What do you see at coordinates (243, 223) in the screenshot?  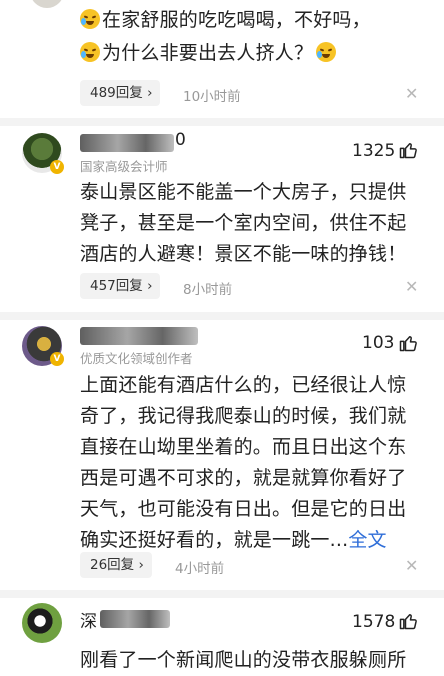 I see `comment-1-line: 凳子，甚至是一个室内空间，供住不起` at bounding box center [243, 223].